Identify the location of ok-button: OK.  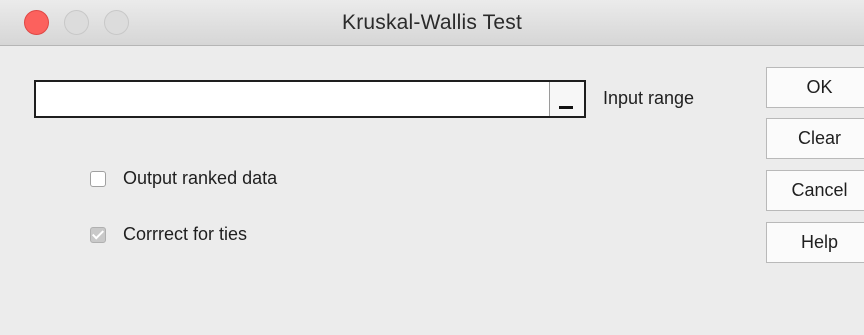
(815, 87).